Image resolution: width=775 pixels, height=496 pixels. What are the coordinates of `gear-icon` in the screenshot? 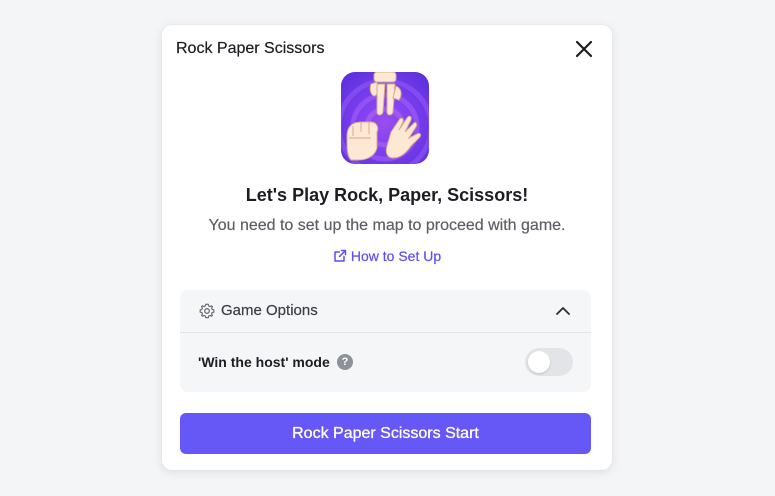 It's located at (207, 311).